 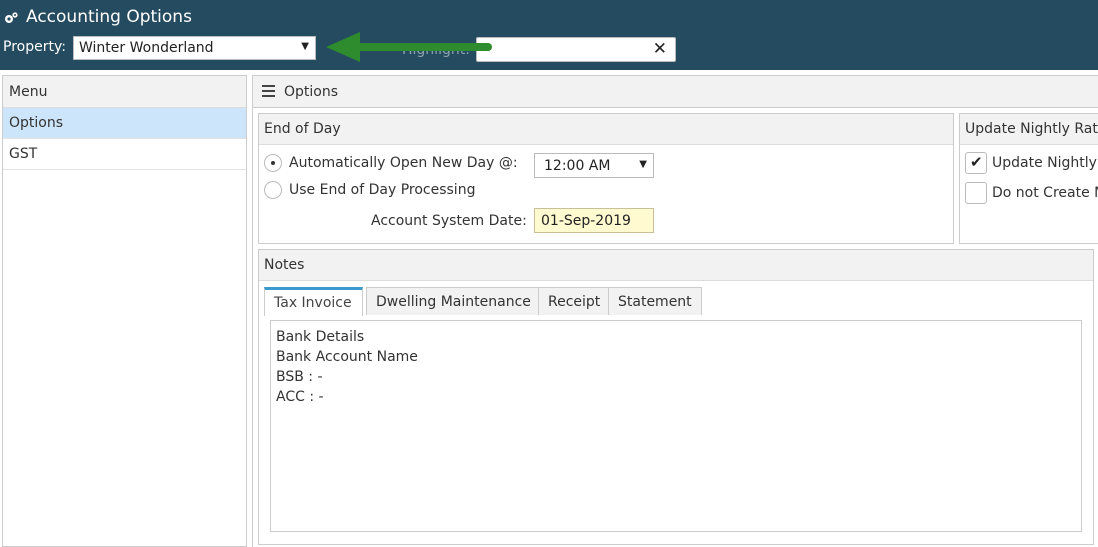 What do you see at coordinates (577, 166) in the screenshot?
I see `time-select-value: 12:00 AM` at bounding box center [577, 166].